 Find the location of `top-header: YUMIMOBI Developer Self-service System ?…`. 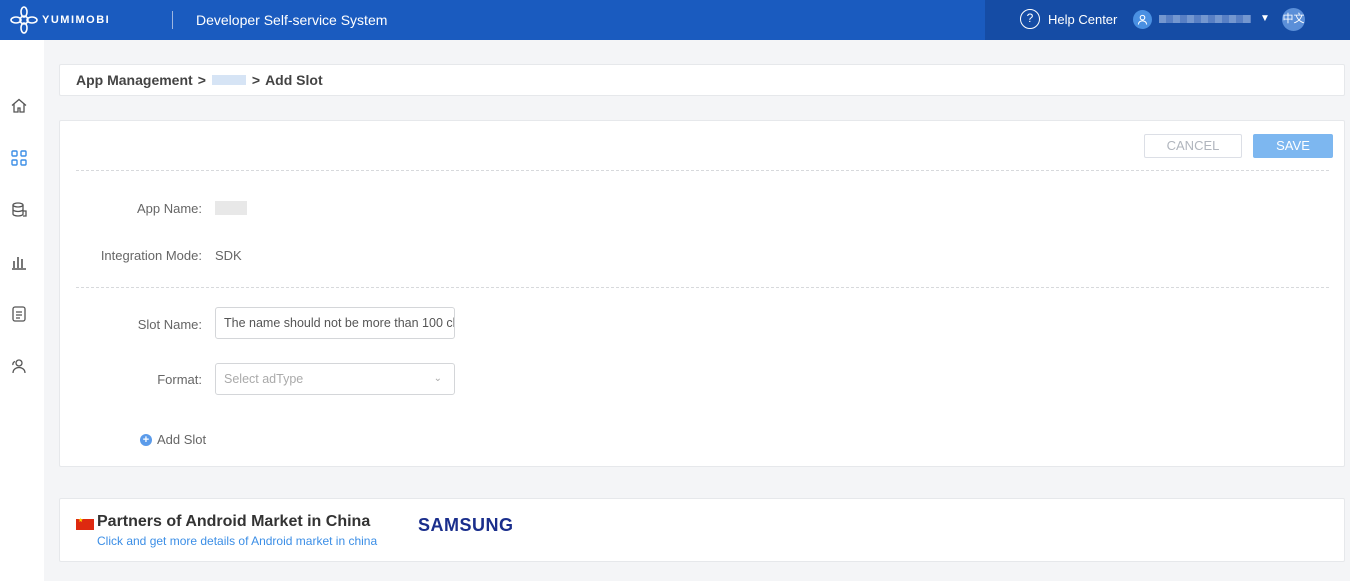

top-header: YUMIMOBI Developer Self-service System ?… is located at coordinates (675, 20).